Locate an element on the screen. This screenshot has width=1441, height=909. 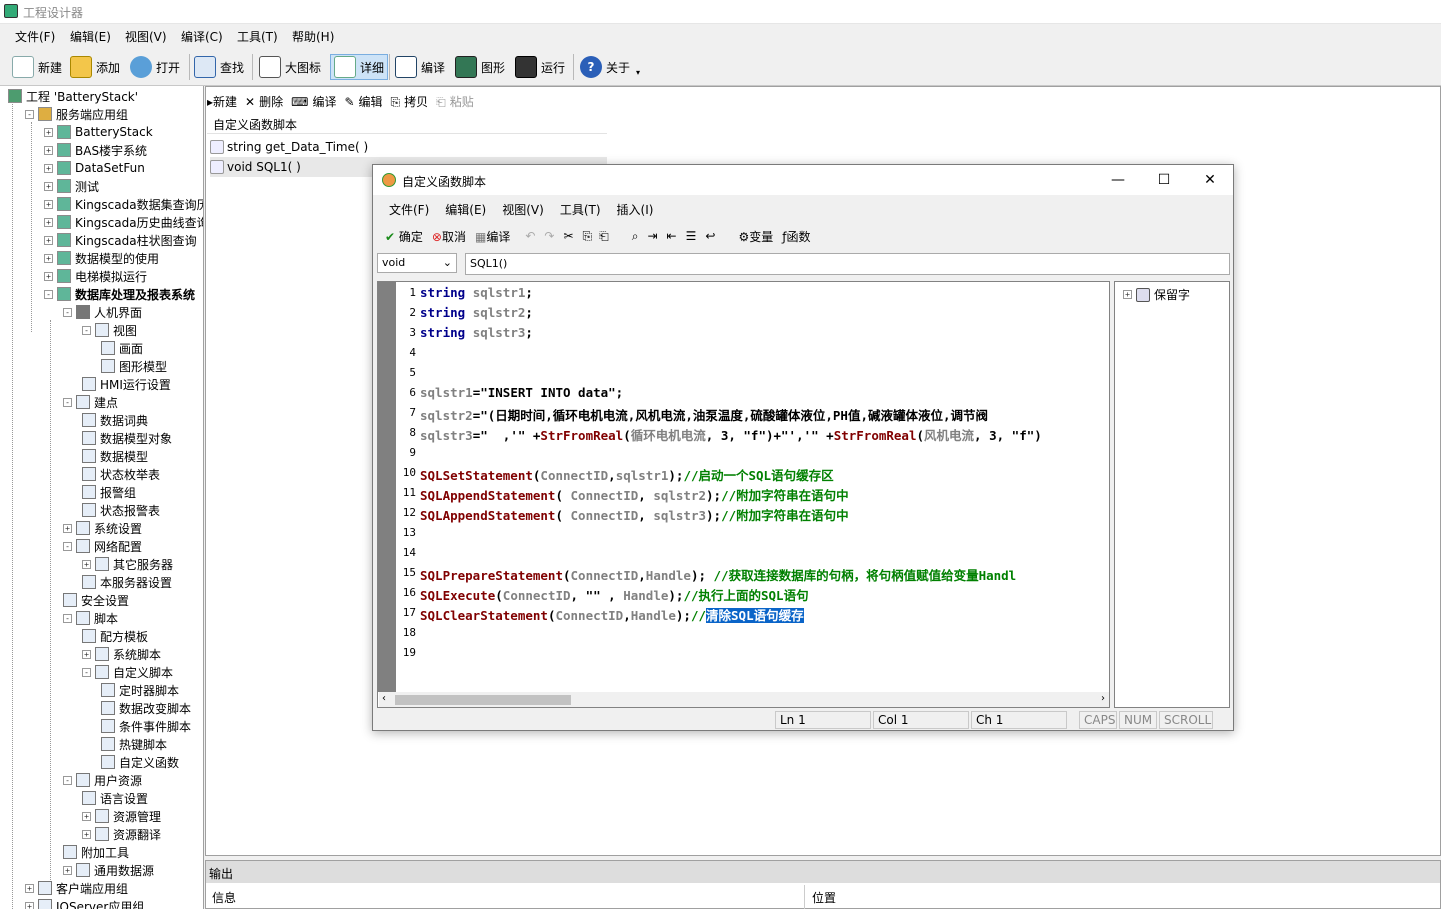
code-line: string sqlstr1; is located at coordinates (476, 292).